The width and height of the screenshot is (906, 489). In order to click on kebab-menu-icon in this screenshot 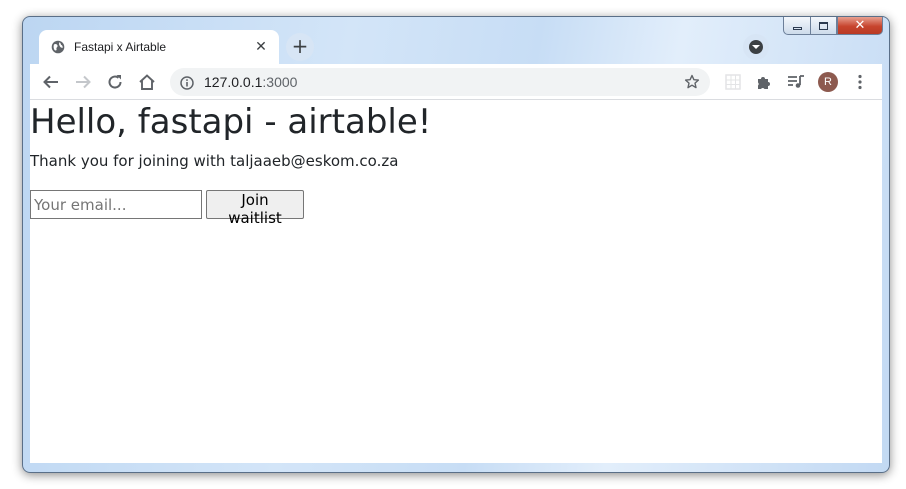, I will do `click(860, 82)`.